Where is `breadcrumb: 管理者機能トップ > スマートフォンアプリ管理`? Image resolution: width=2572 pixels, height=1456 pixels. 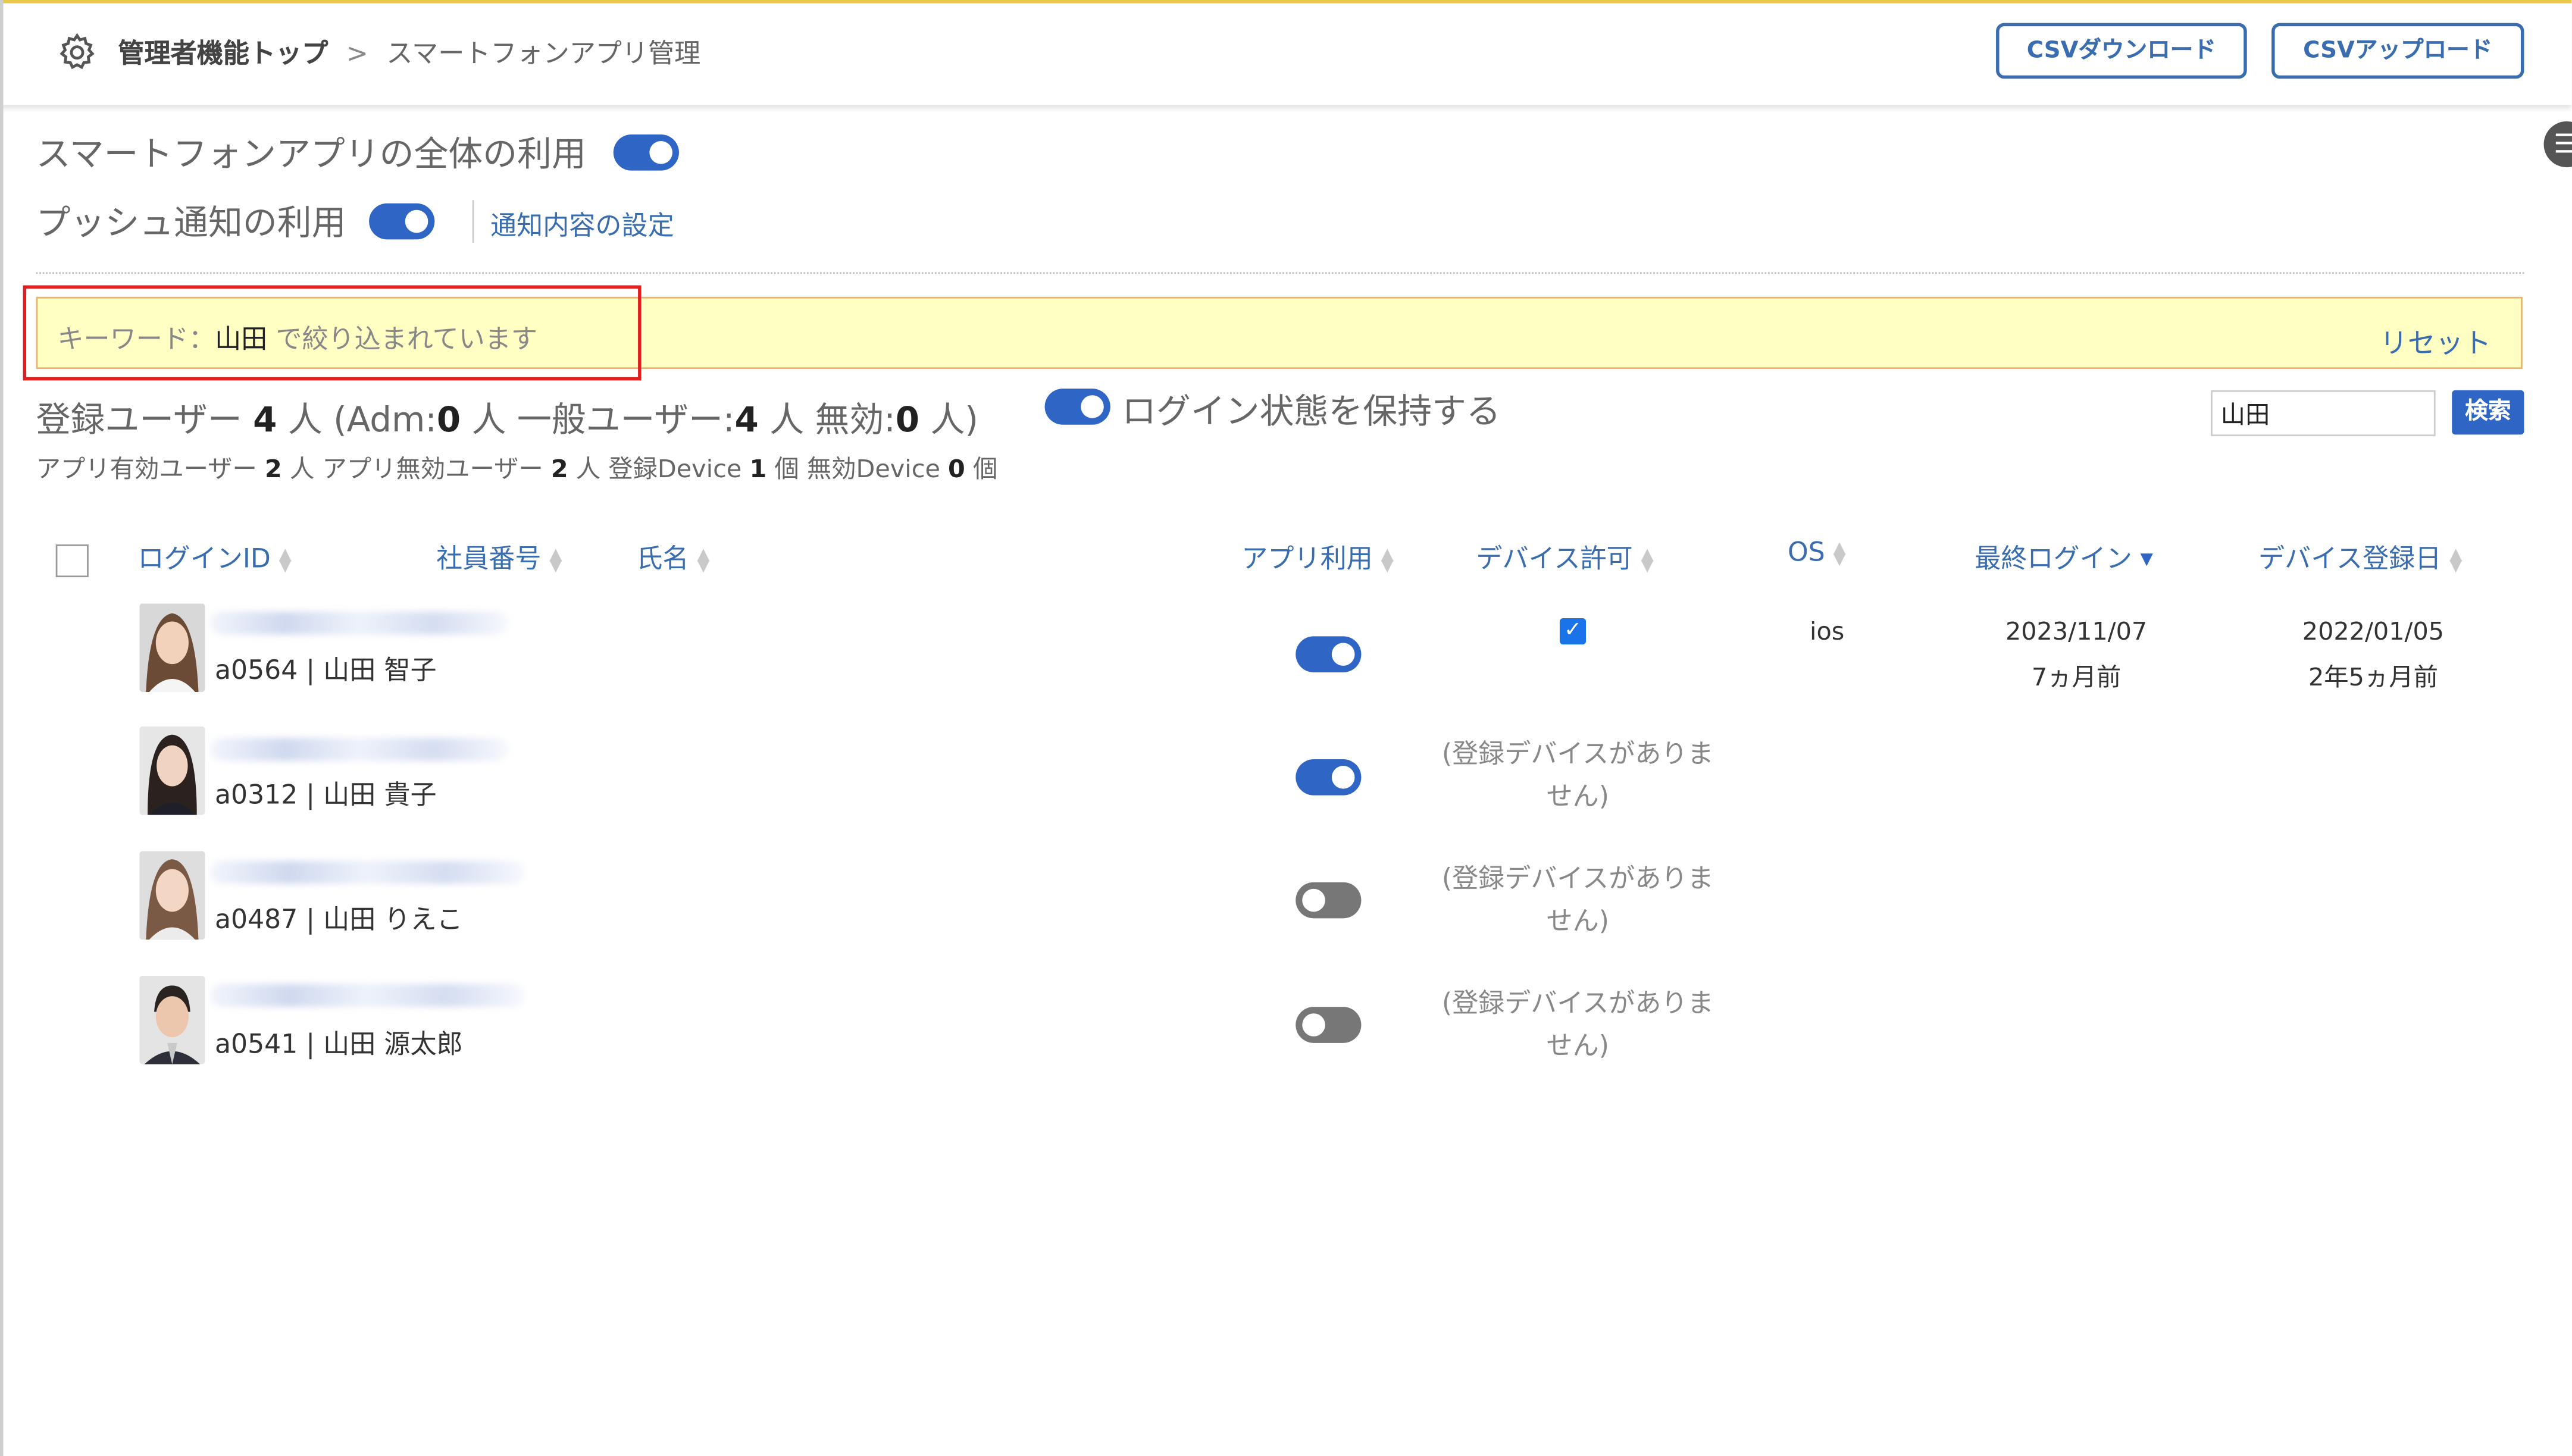 breadcrumb: 管理者機能トップ > スマートフォンアプリ管理 is located at coordinates (409, 50).